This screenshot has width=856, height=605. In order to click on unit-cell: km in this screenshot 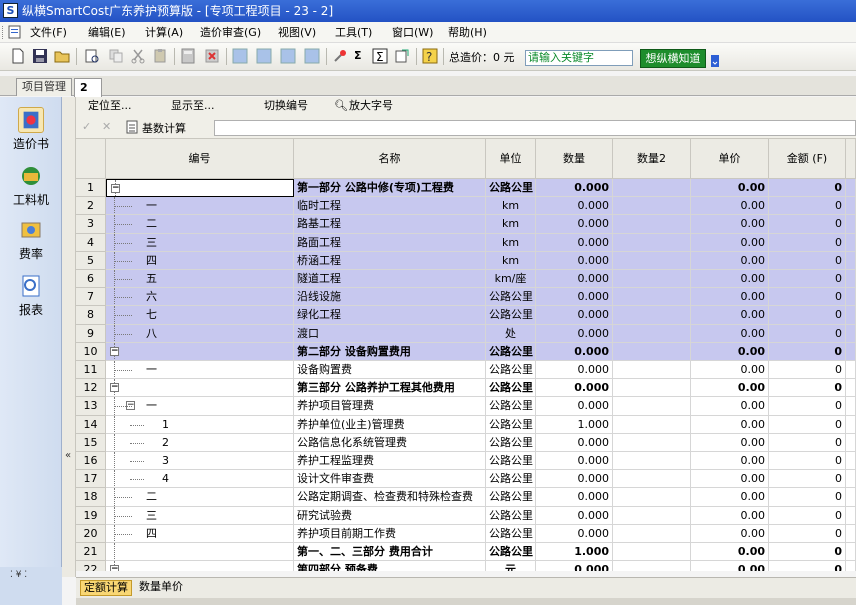, I will do `click(511, 260)`.